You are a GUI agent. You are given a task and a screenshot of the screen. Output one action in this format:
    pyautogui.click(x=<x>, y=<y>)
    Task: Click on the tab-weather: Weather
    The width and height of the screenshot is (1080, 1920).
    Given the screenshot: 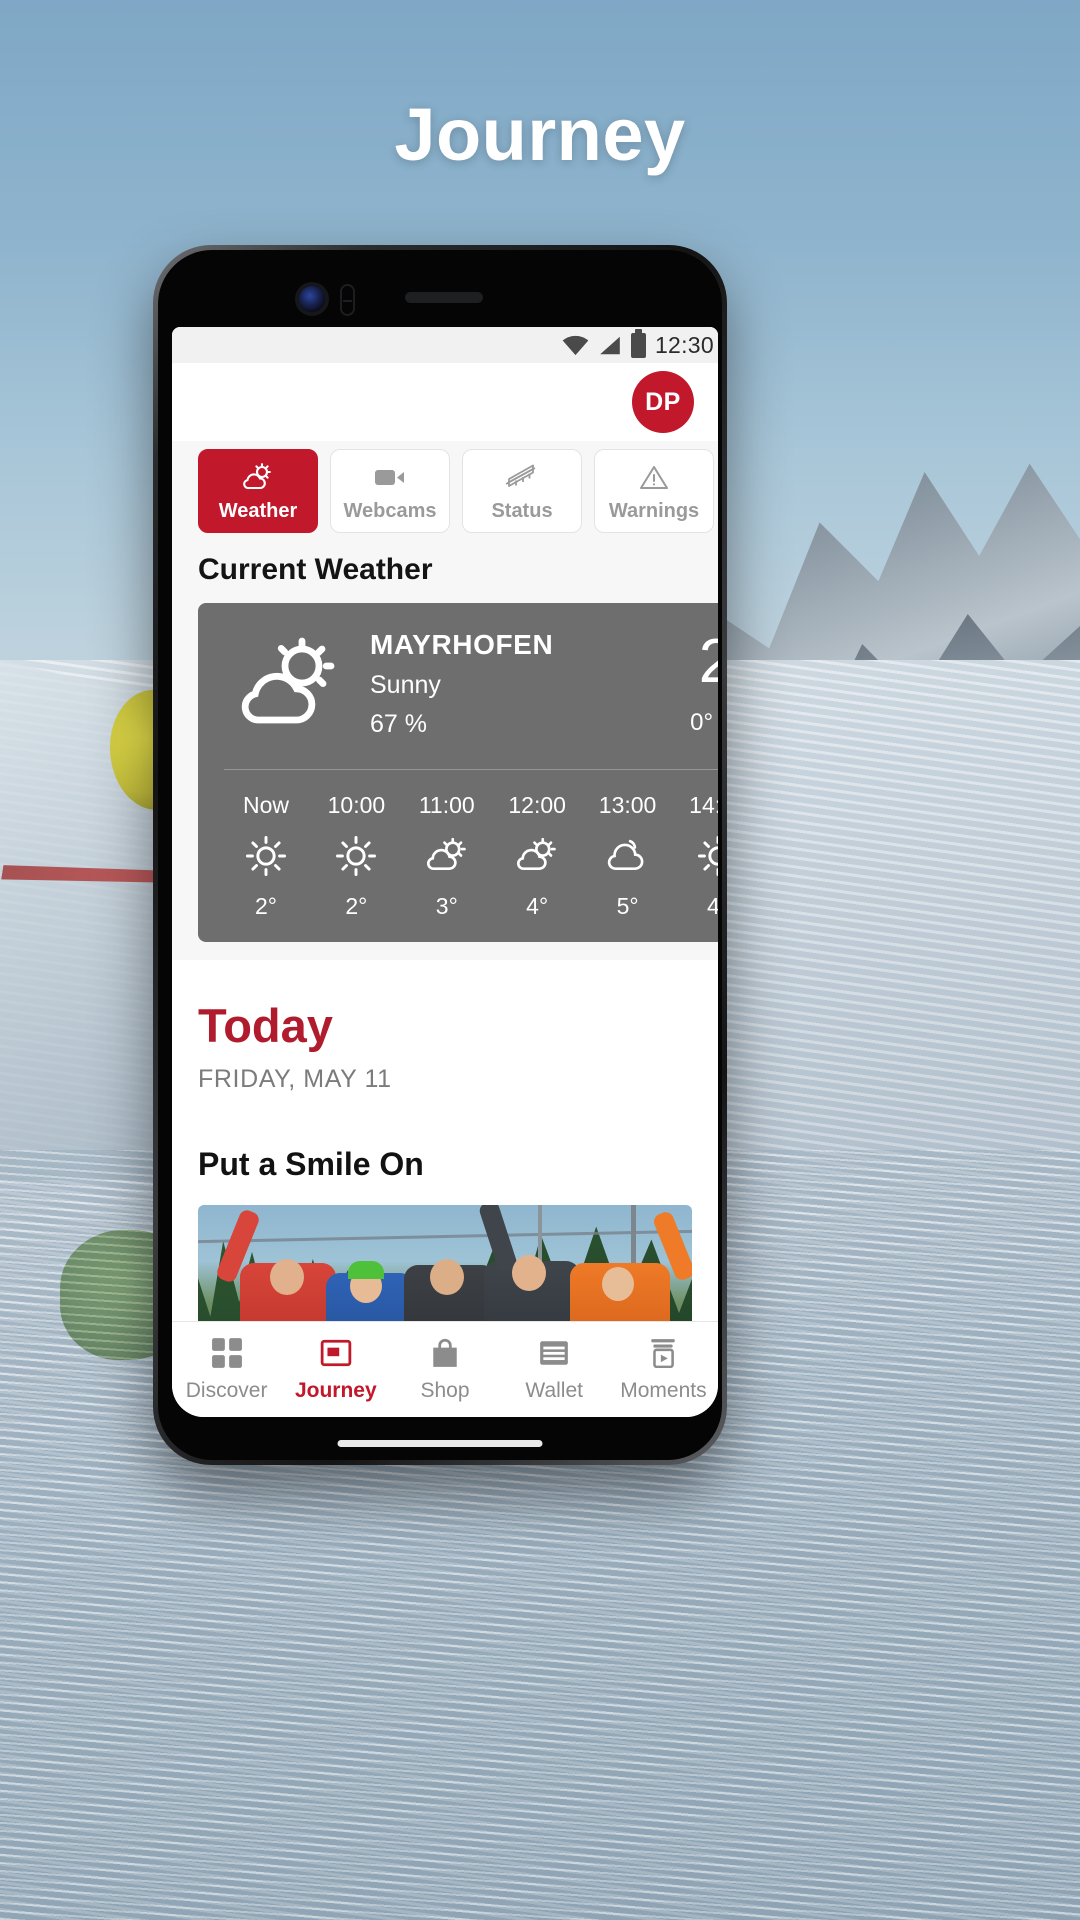 What is the action you would take?
    pyautogui.click(x=258, y=491)
    